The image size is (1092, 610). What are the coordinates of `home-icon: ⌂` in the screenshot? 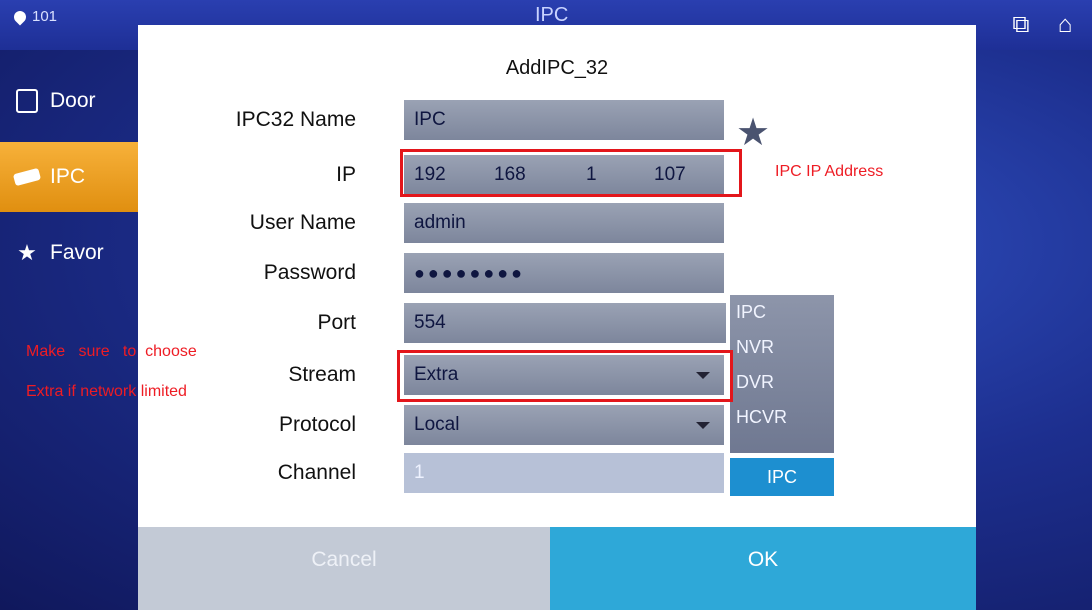 It's located at (1065, 25).